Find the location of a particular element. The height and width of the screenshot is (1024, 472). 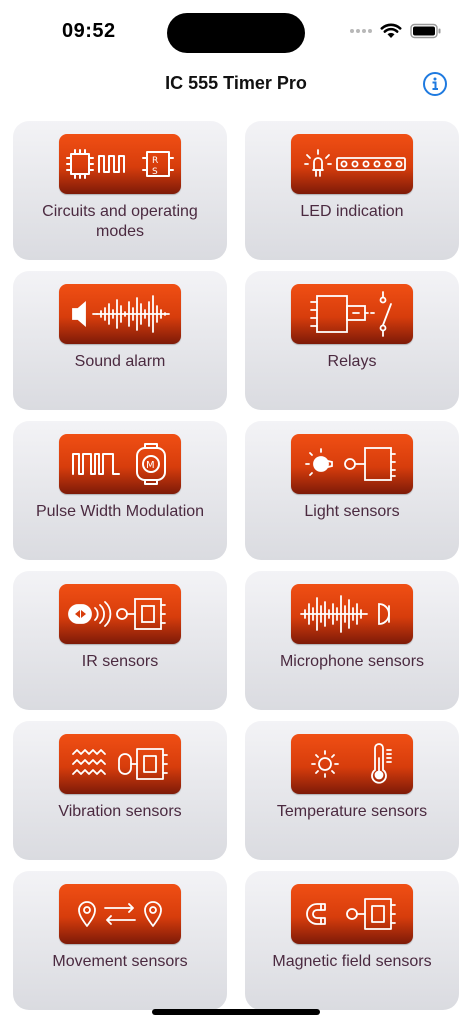

tile-label: Temperature sensors is located at coordinates (352, 811).